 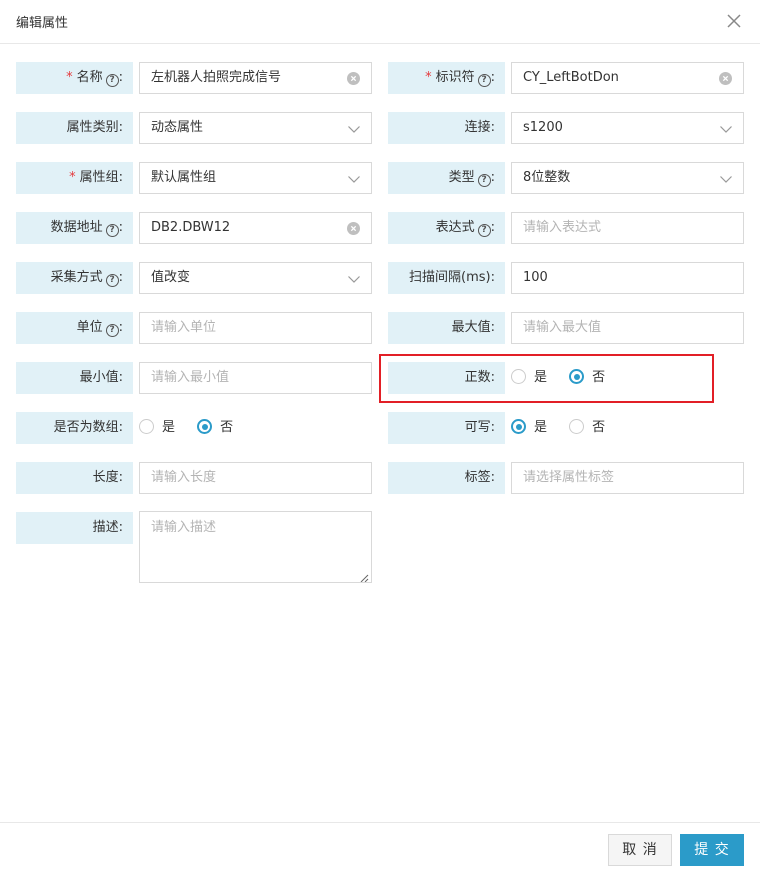 What do you see at coordinates (640, 850) in the screenshot?
I see `cancel-button: 取 消` at bounding box center [640, 850].